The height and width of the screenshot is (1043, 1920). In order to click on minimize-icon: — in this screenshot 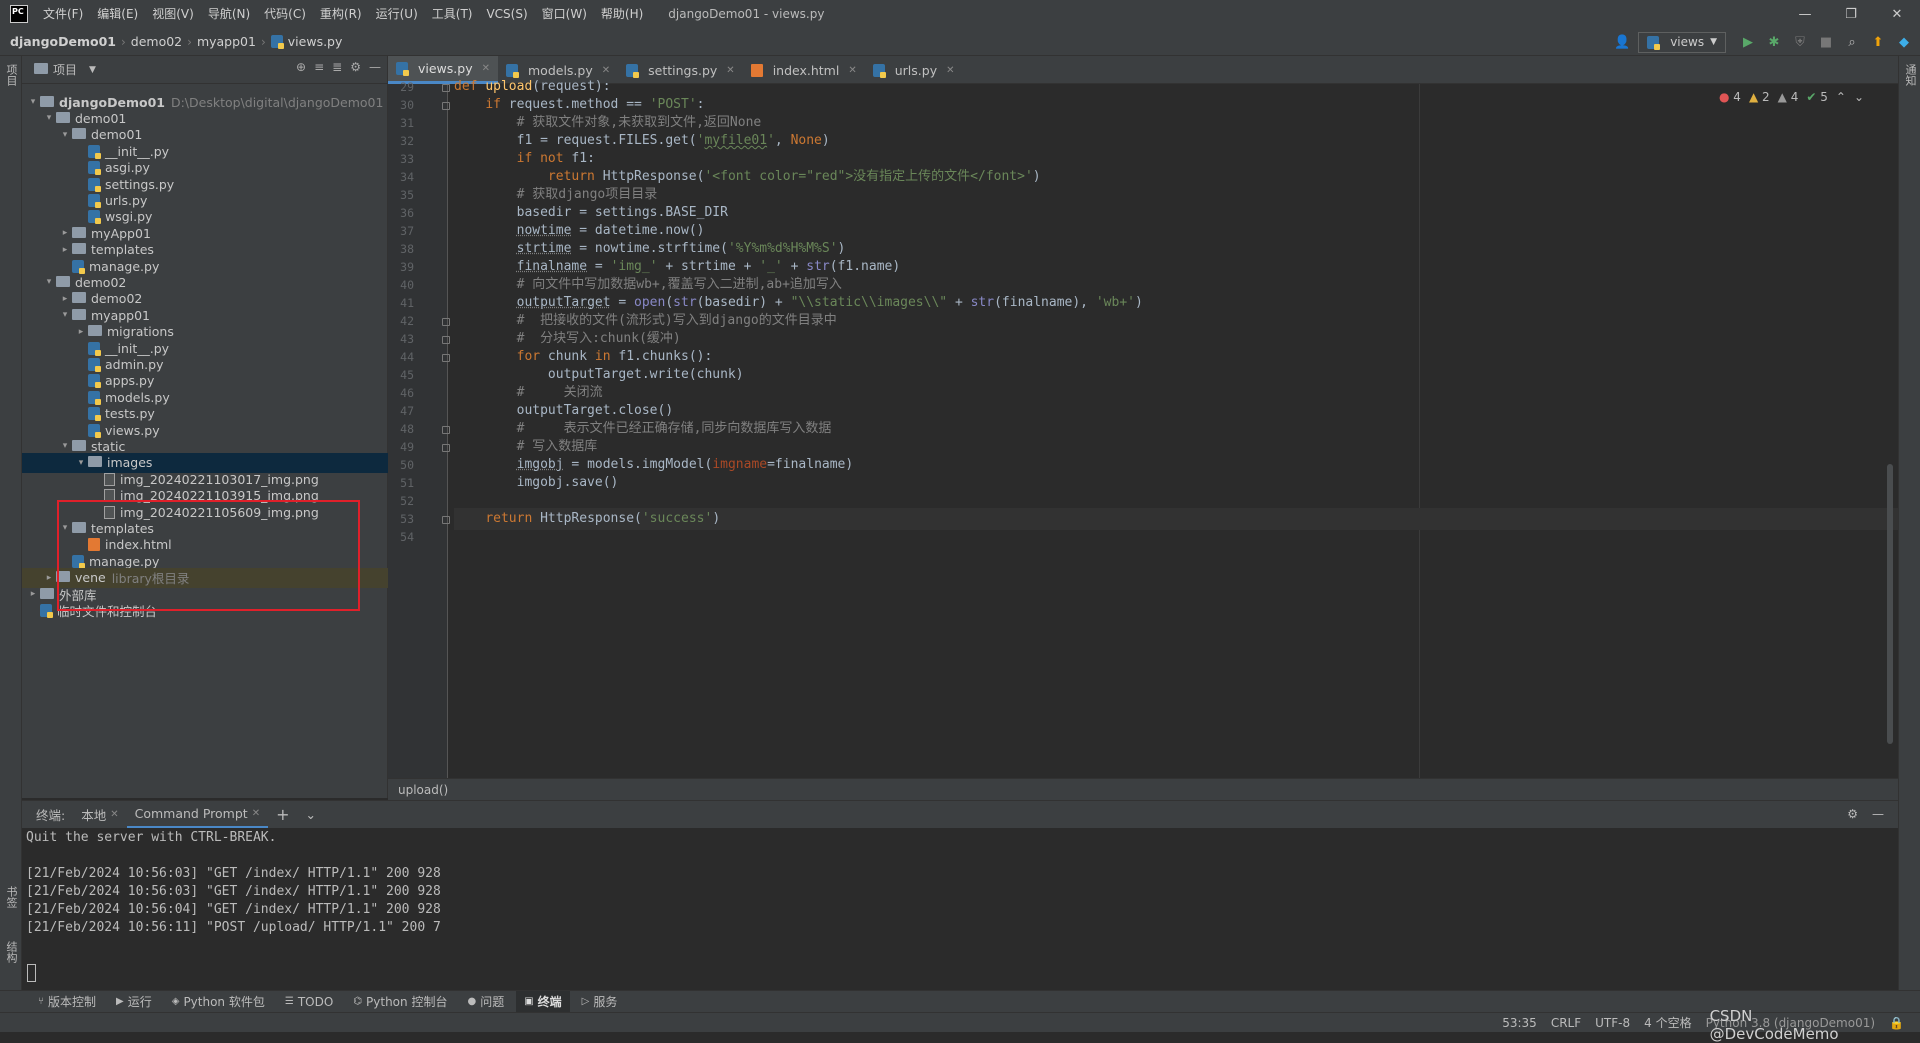, I will do `click(1805, 14)`.